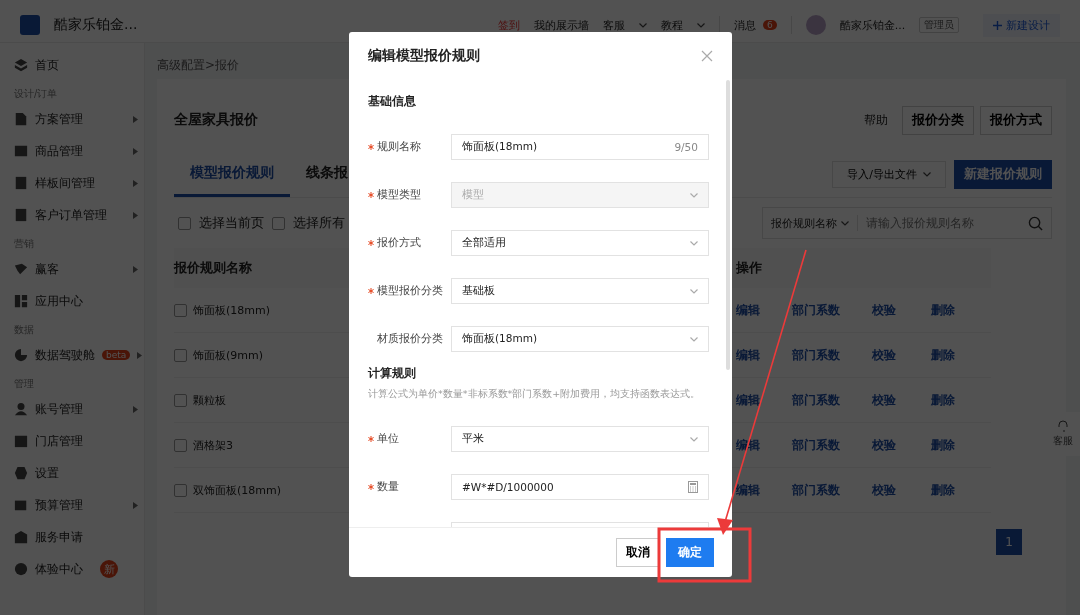 This screenshot has height=615, width=1080. I want to click on document-icon, so click(21, 119).